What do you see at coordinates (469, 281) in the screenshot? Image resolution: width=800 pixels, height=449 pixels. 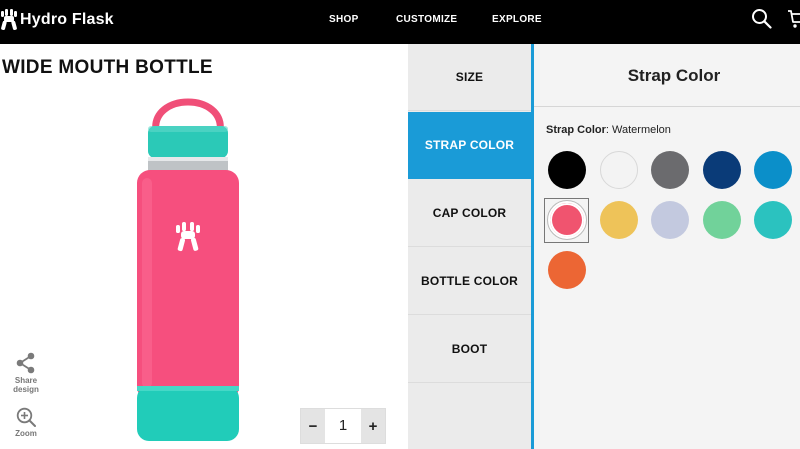 I see `tab-bottle-color: BOTTLE COLOR` at bounding box center [469, 281].